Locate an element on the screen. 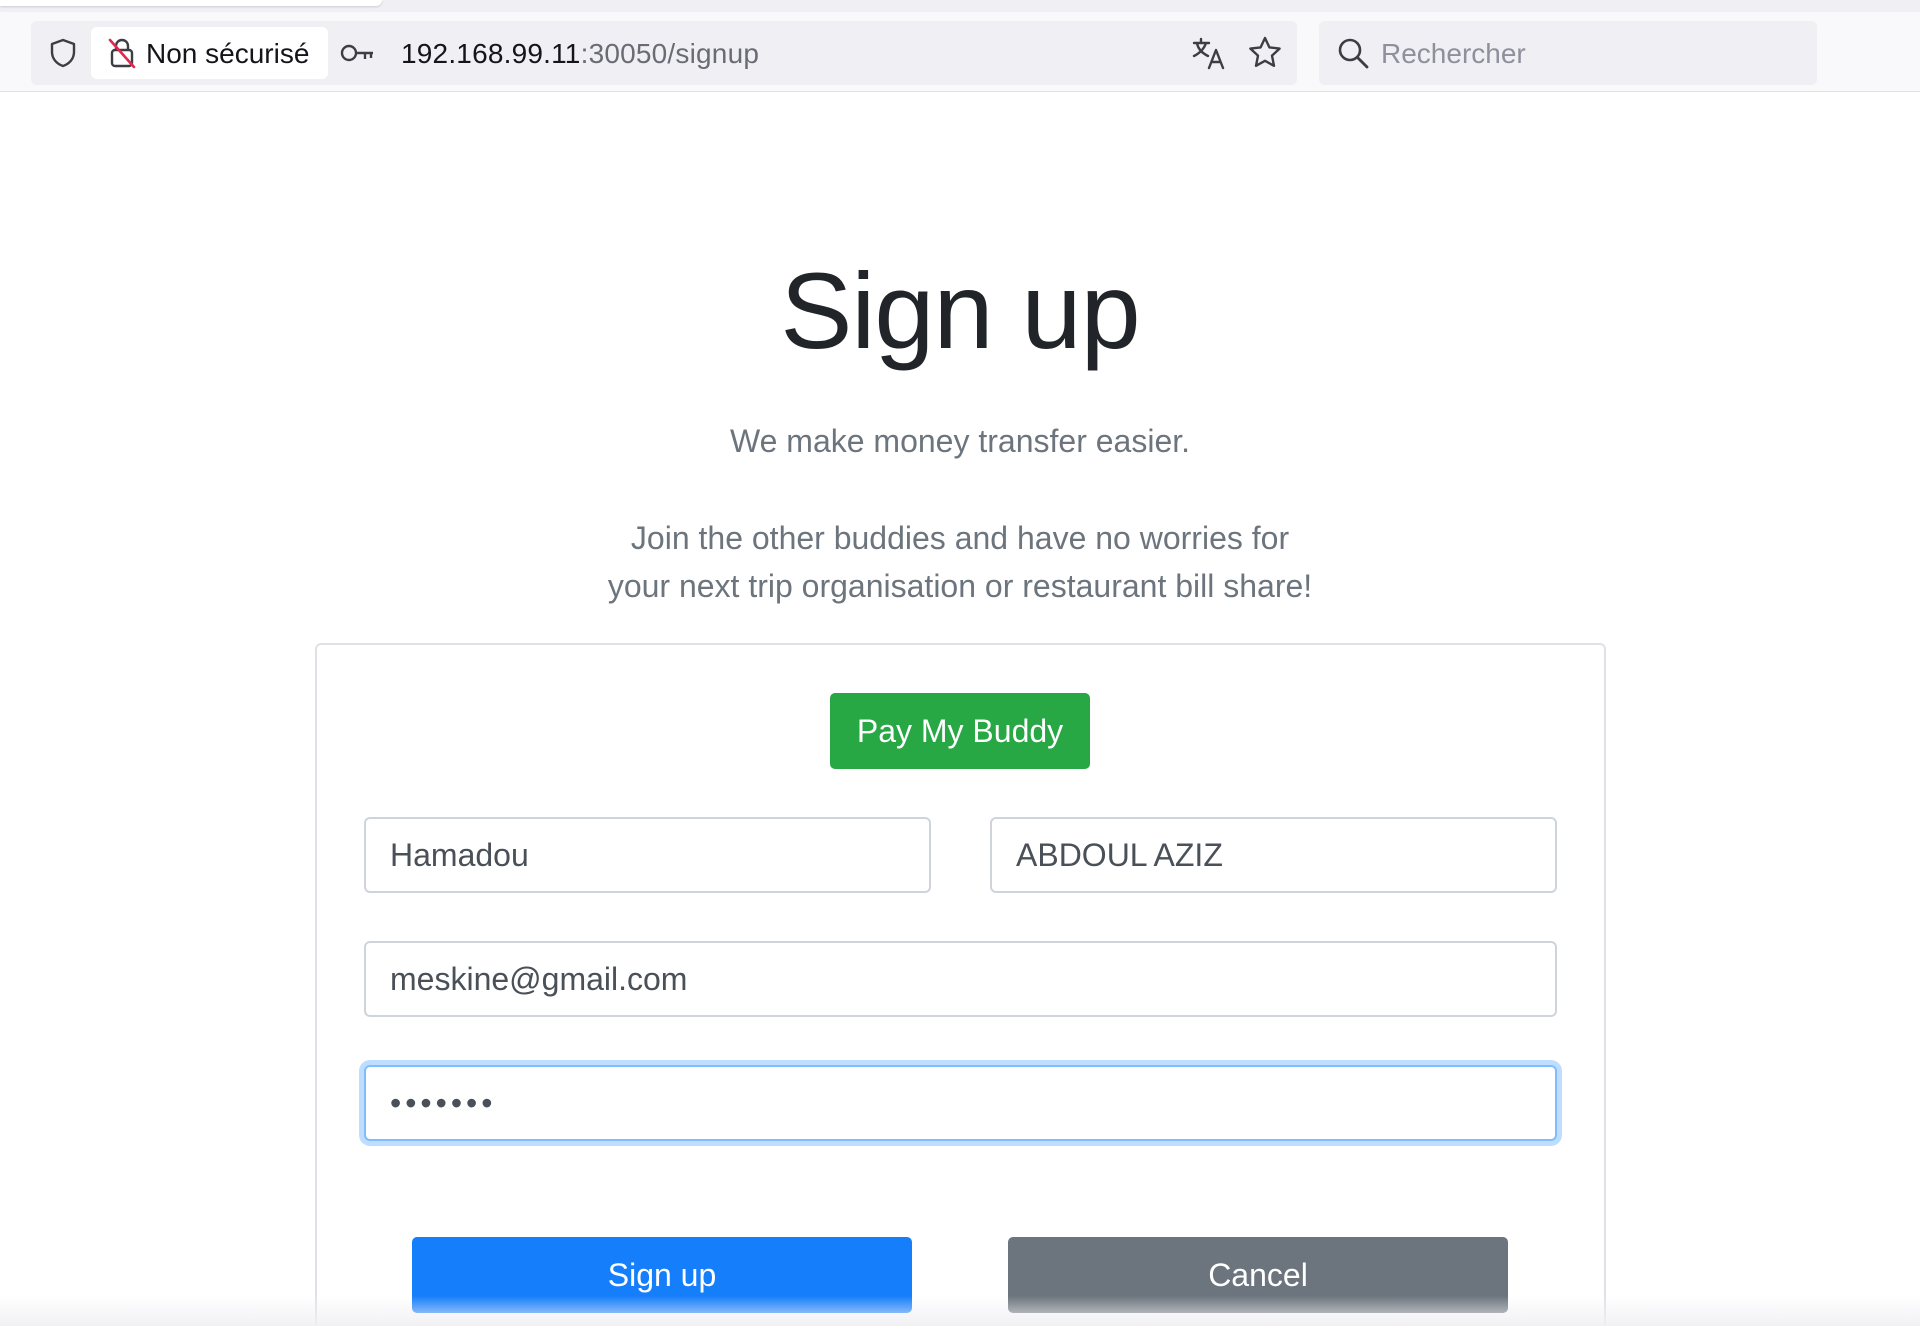 The height and width of the screenshot is (1326, 1920). translate-icon is located at coordinates (1209, 53).